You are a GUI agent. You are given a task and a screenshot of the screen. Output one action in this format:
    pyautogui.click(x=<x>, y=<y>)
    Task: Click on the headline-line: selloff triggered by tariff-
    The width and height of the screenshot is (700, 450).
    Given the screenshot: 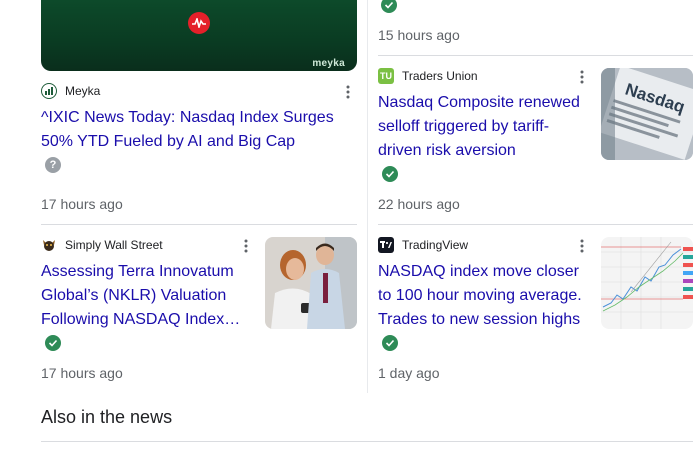 What is the action you would take?
    pyautogui.click(x=464, y=126)
    